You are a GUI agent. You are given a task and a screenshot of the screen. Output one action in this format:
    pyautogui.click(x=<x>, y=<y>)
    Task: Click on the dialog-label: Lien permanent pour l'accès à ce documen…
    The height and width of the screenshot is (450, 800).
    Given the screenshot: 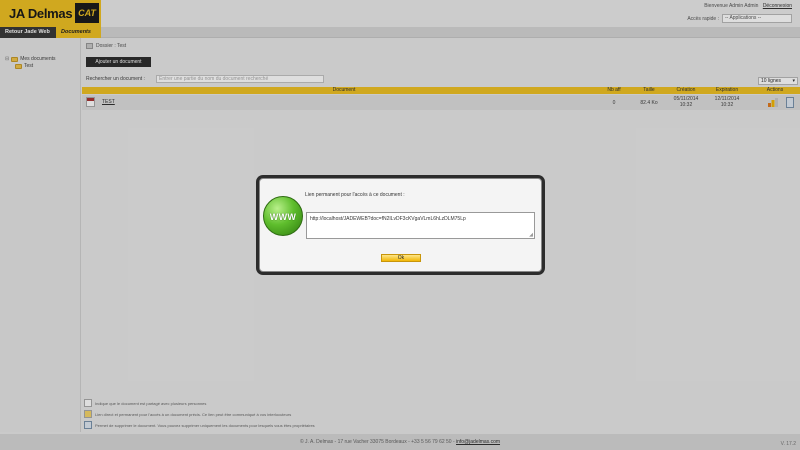 What is the action you would take?
    pyautogui.click(x=355, y=195)
    